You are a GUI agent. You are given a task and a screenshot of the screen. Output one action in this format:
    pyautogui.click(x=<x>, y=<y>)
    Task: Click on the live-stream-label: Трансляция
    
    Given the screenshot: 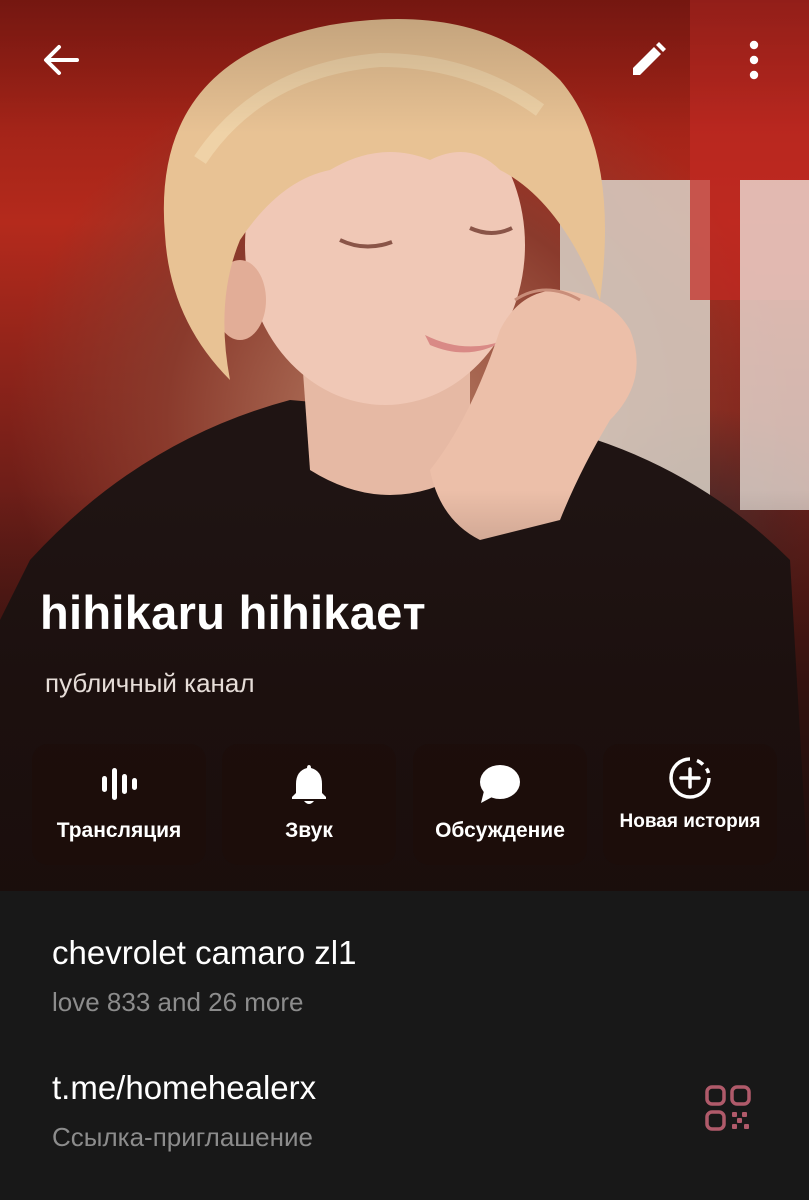 What is the action you would take?
    pyautogui.click(x=119, y=830)
    